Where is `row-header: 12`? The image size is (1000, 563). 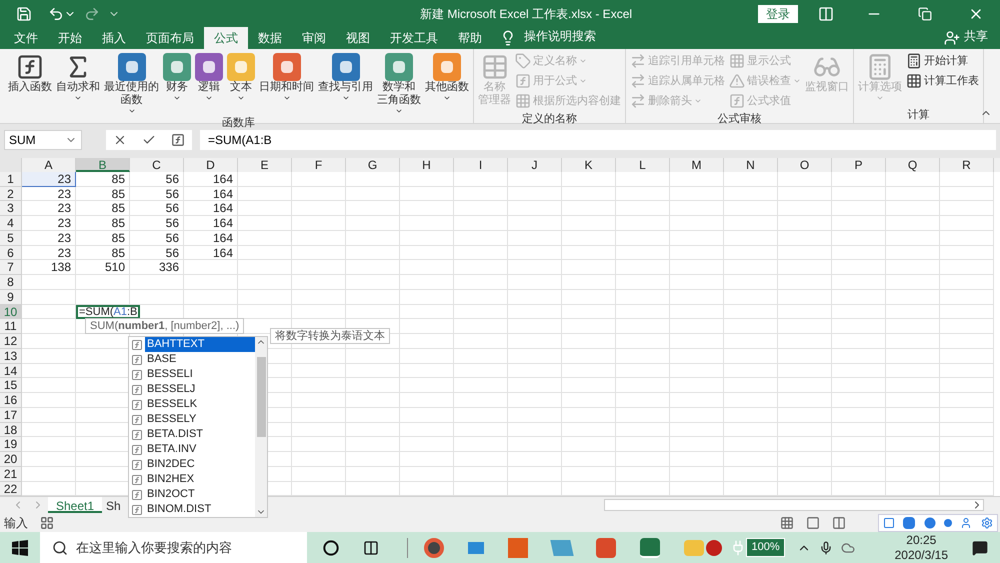
row-header: 12 is located at coordinates (11, 341).